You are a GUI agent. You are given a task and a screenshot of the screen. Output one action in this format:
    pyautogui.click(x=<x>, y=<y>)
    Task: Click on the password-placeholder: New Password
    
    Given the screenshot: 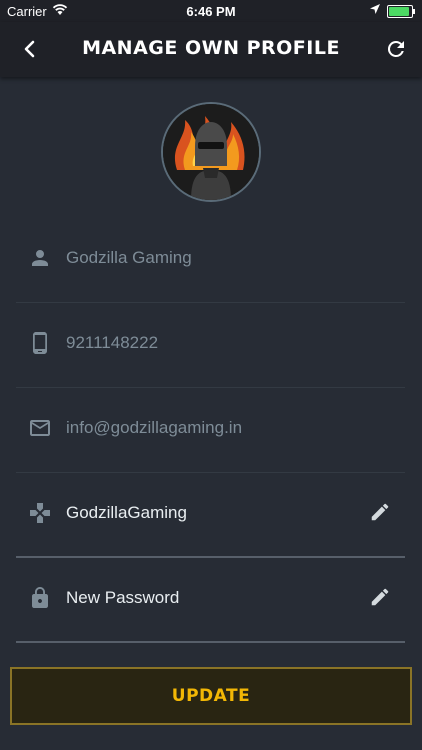 What is the action you would take?
    pyautogui.click(x=122, y=598)
    